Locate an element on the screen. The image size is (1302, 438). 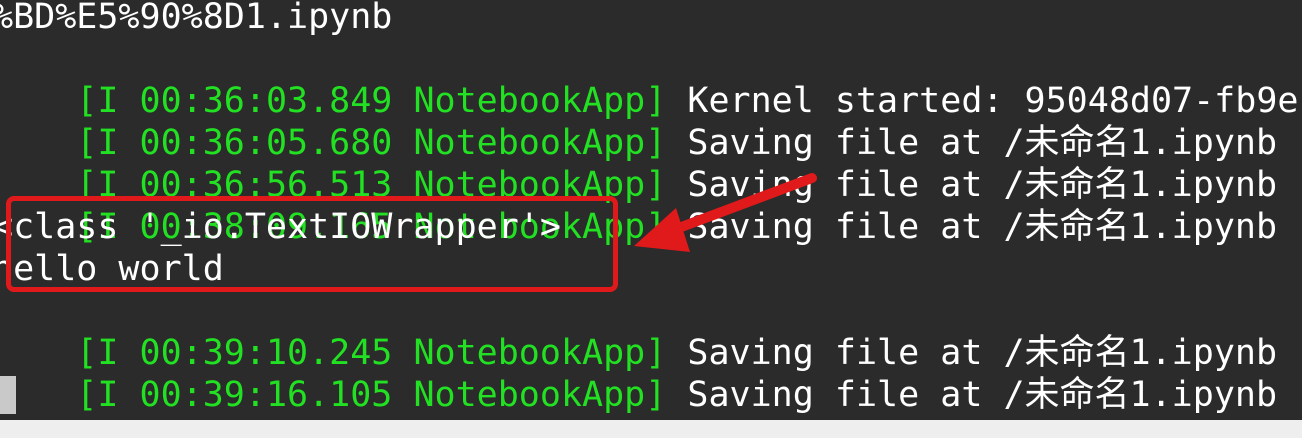
terminal-cursor is located at coordinates (8, 395).